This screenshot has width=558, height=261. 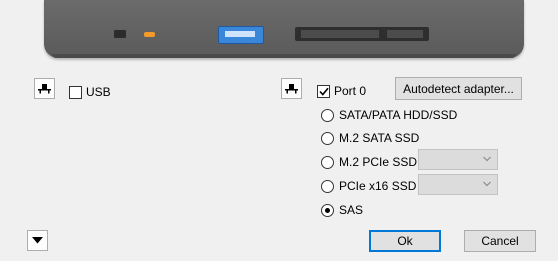 I want to click on ok-button-label: Ok, so click(x=405, y=241).